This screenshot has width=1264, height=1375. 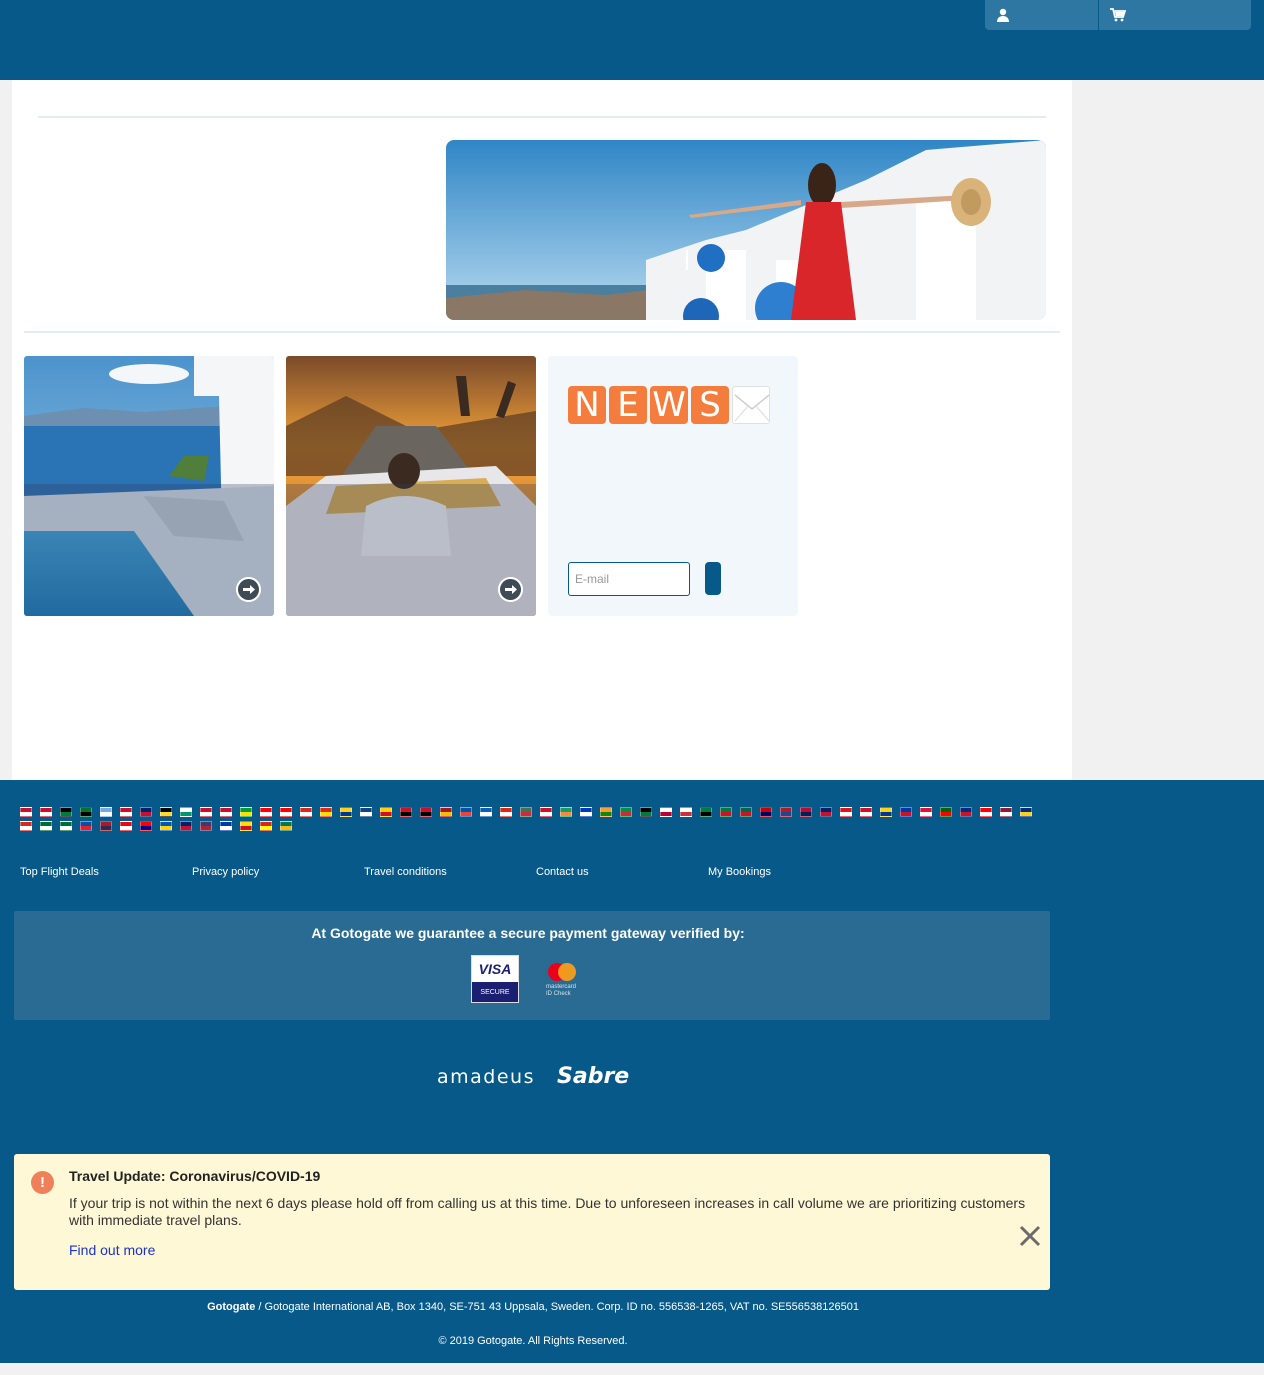 What do you see at coordinates (450, 872) in the screenshot?
I see `footer-link-travel-conditions: Travel conditions` at bounding box center [450, 872].